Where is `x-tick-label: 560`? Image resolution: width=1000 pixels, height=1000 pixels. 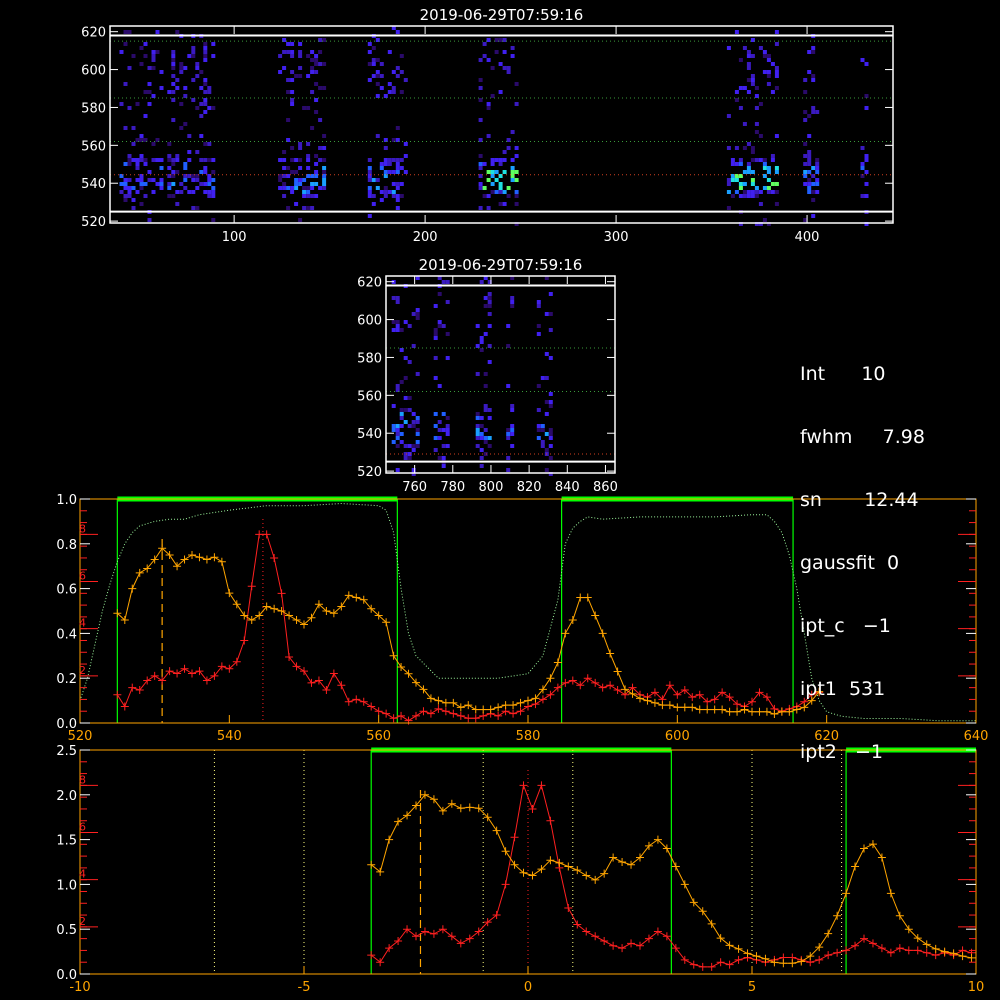 x-tick-label: 560 is located at coordinates (378, 736).